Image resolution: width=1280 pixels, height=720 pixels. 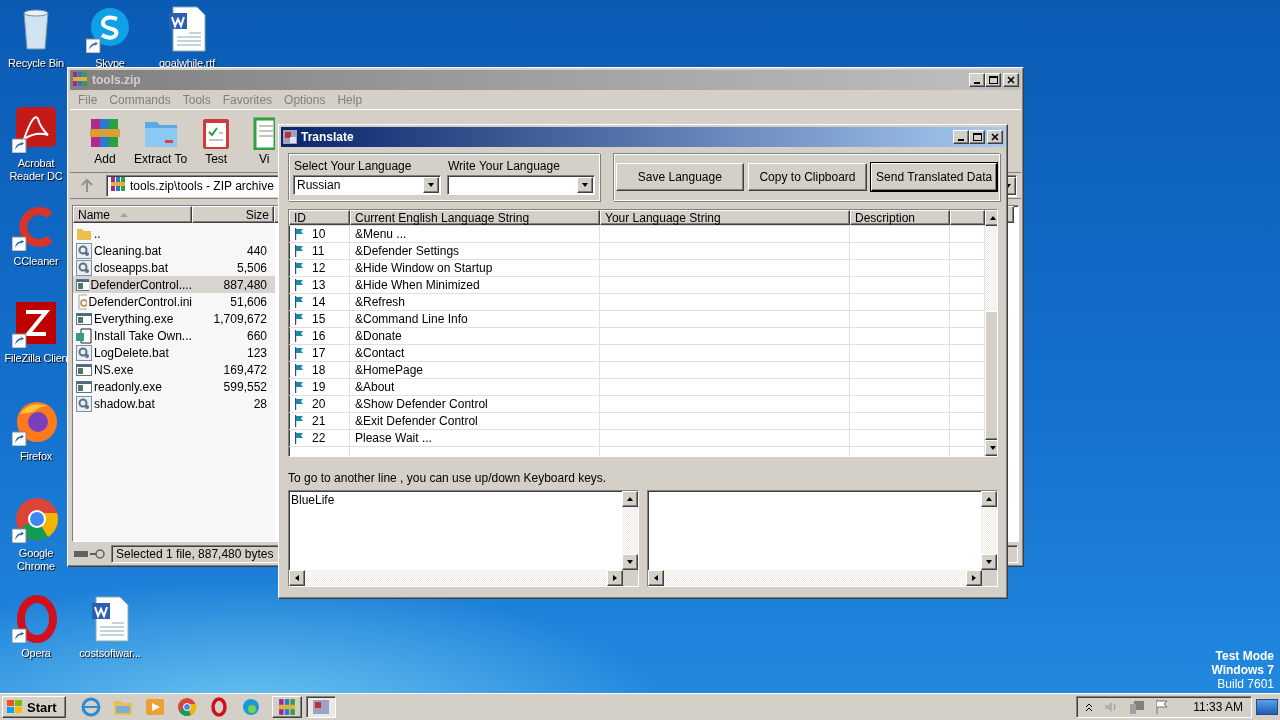 I want to click on toolbar-button: Extract To, so click(x=161, y=141).